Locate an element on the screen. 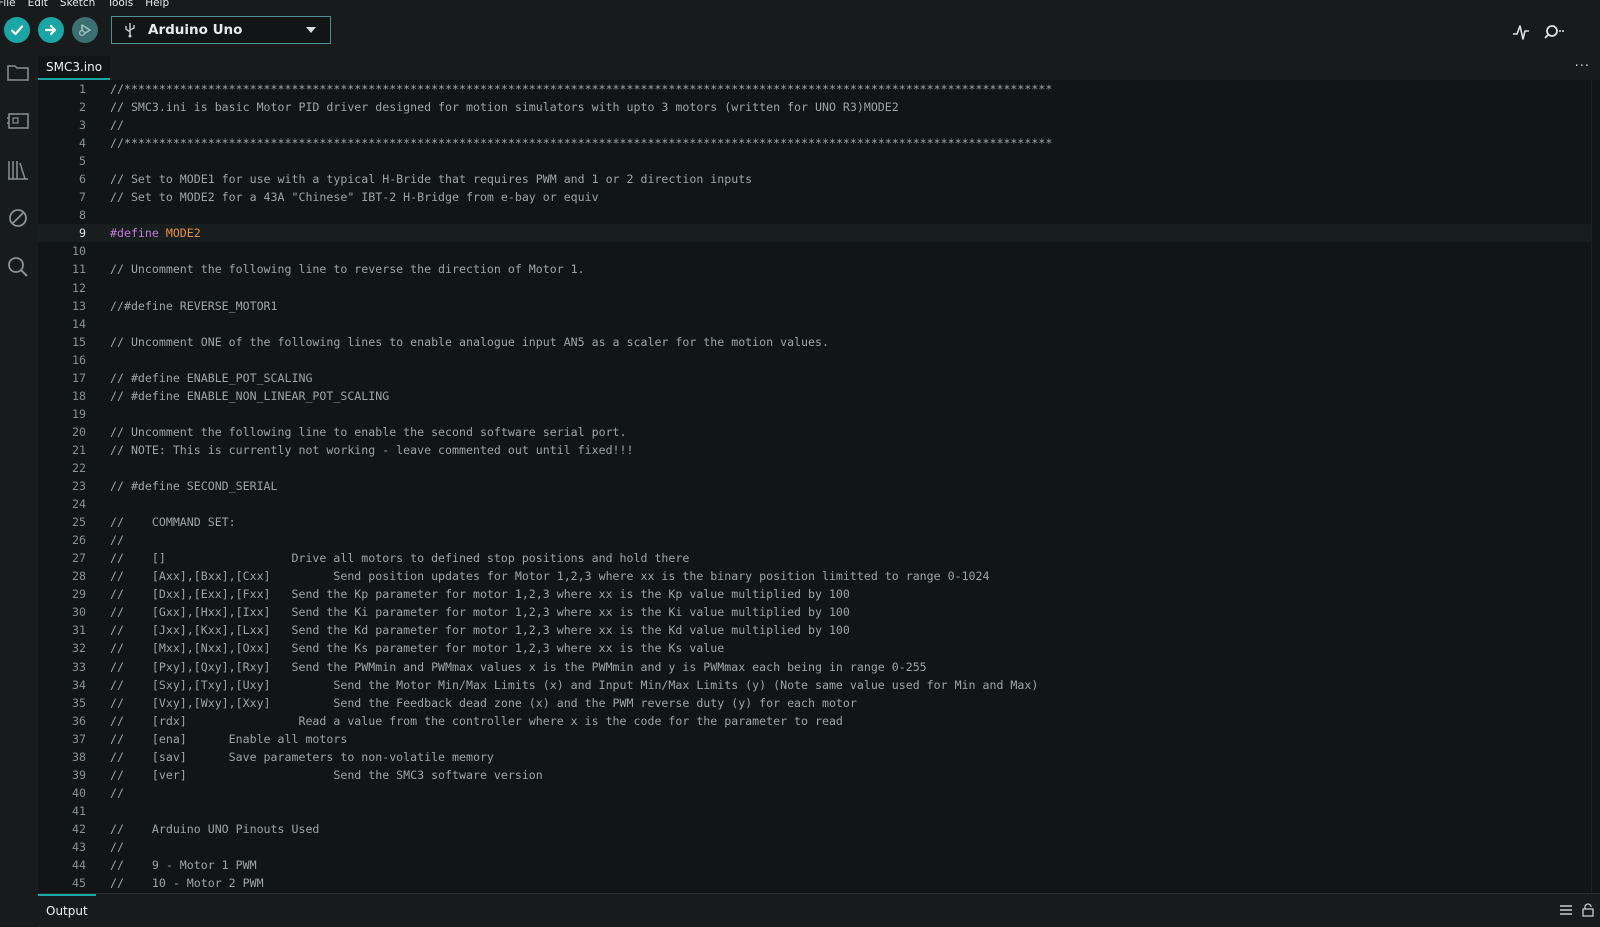 The width and height of the screenshot is (1600, 927). debug-panel-button is located at coordinates (18, 218).